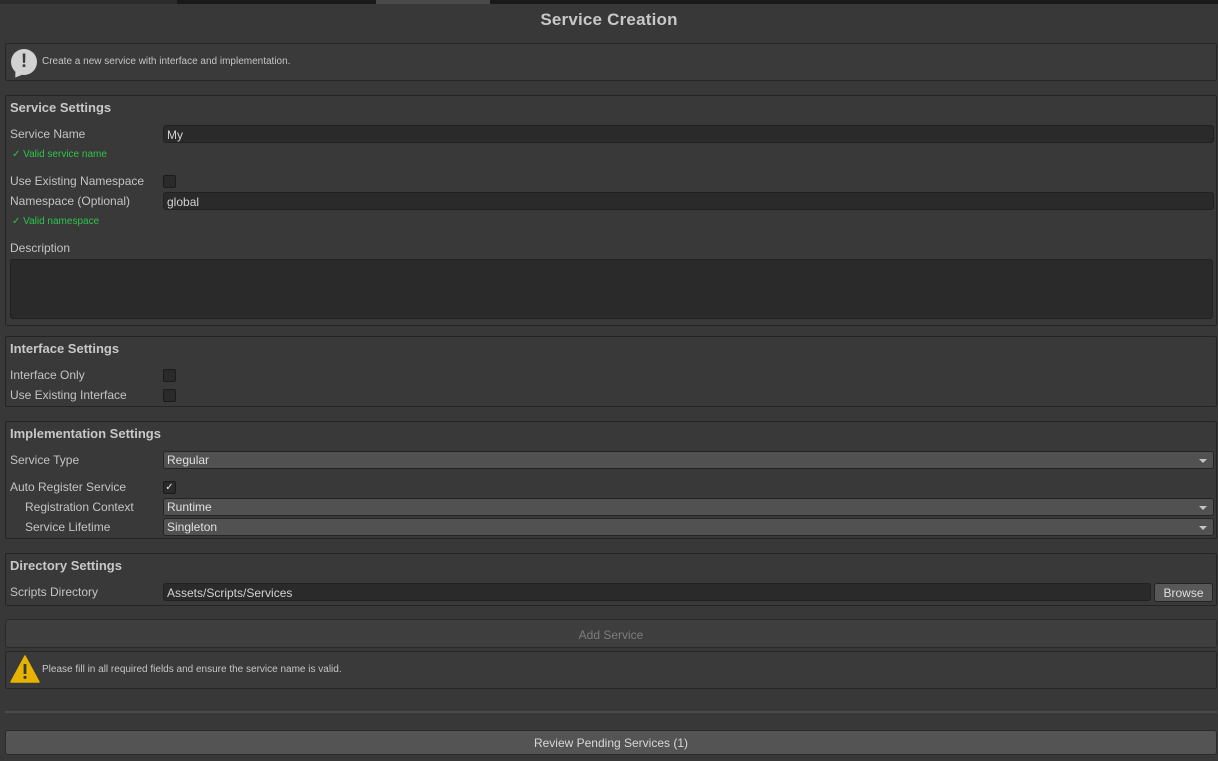 The height and width of the screenshot is (761, 1218). Describe the element at coordinates (40, 248) in the screenshot. I see `description-label: Description` at that location.